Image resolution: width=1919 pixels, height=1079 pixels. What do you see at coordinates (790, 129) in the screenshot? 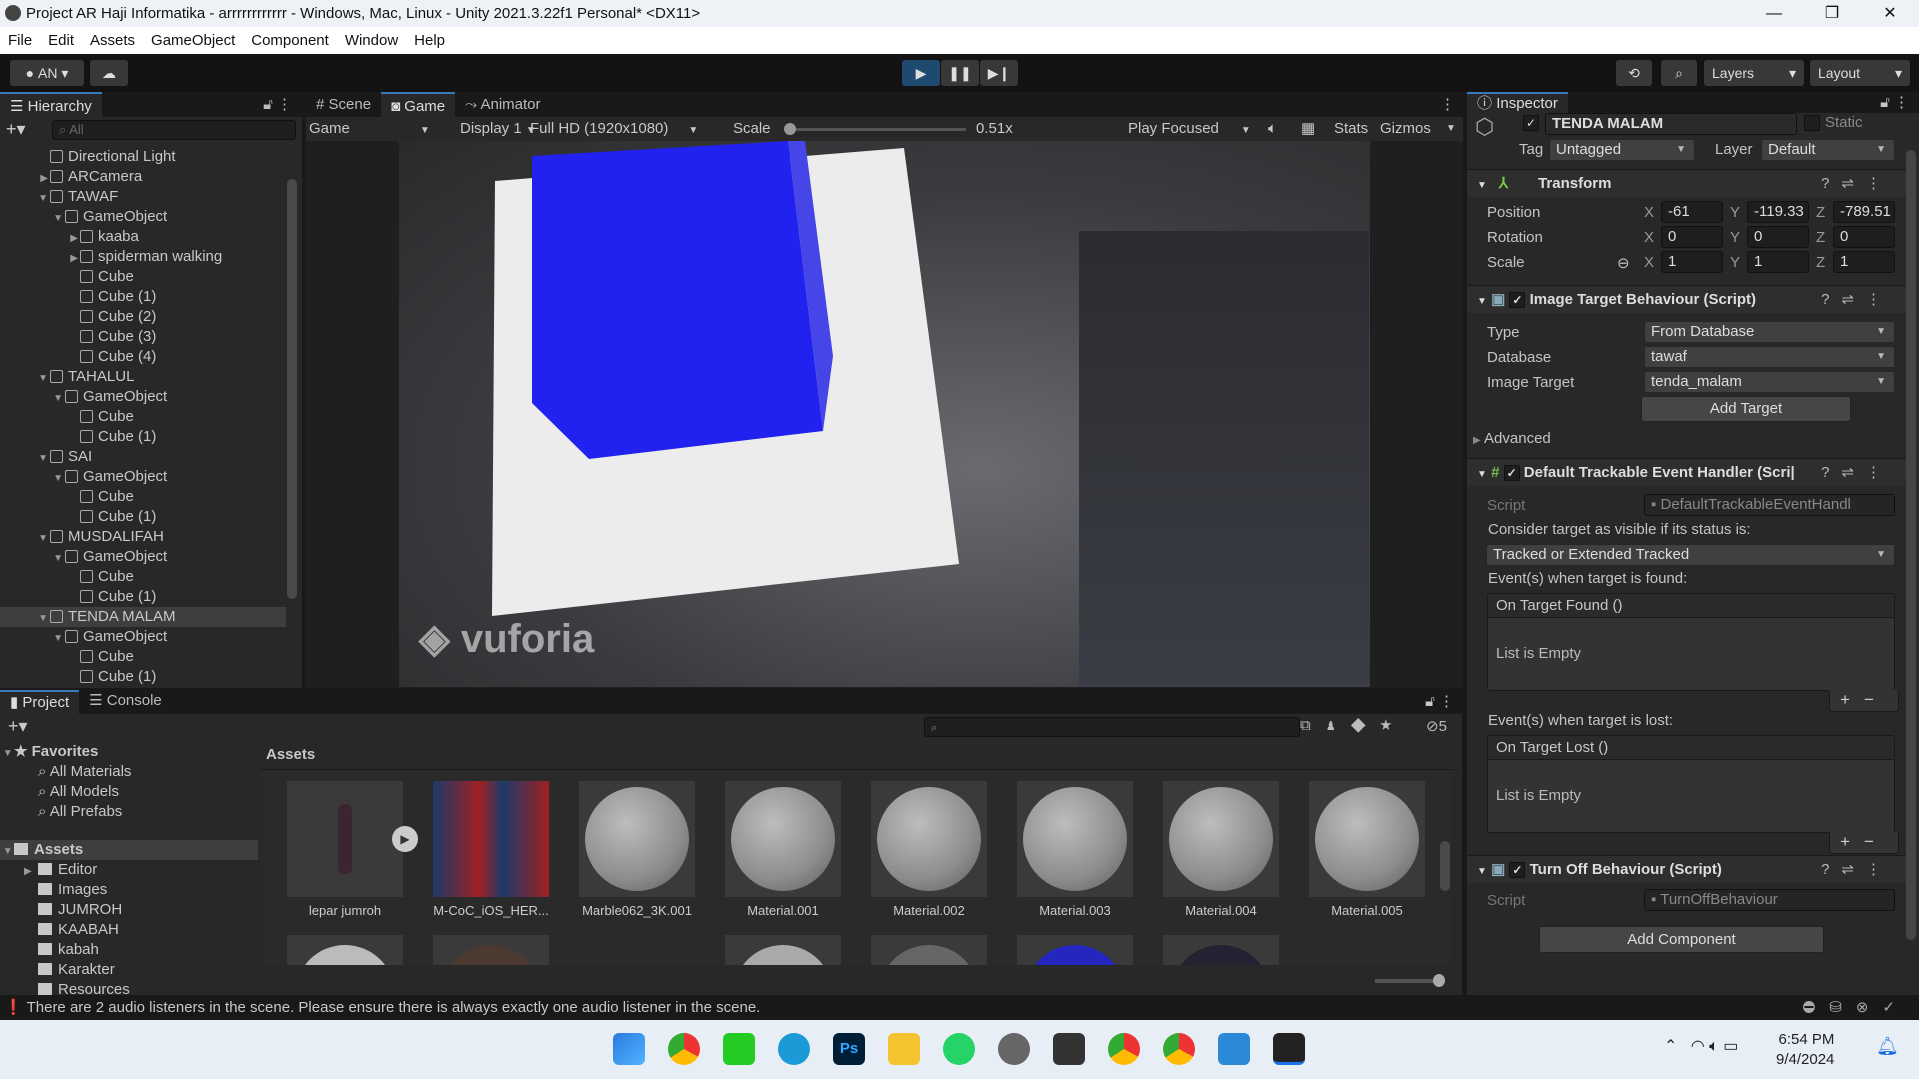
I see `scale-slider-handle` at bounding box center [790, 129].